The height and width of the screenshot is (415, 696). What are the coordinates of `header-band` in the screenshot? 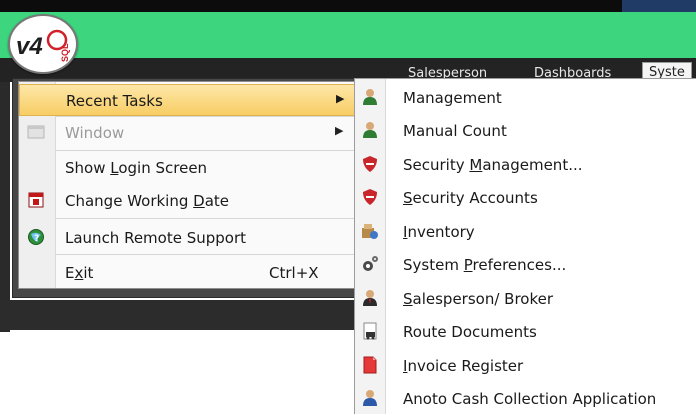 It's located at (348, 35).